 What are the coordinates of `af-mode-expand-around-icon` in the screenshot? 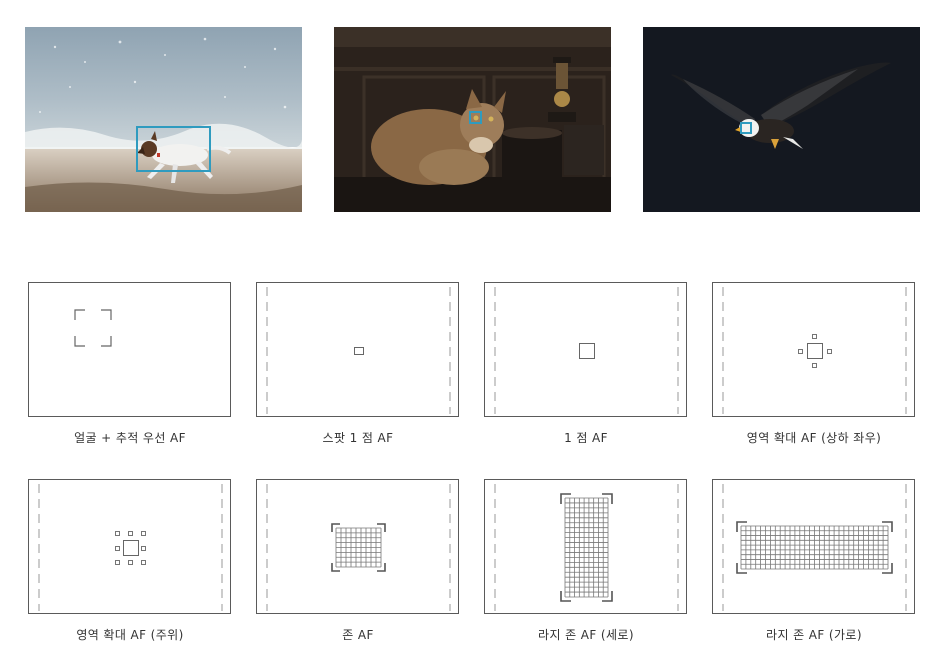 It's located at (130, 547).